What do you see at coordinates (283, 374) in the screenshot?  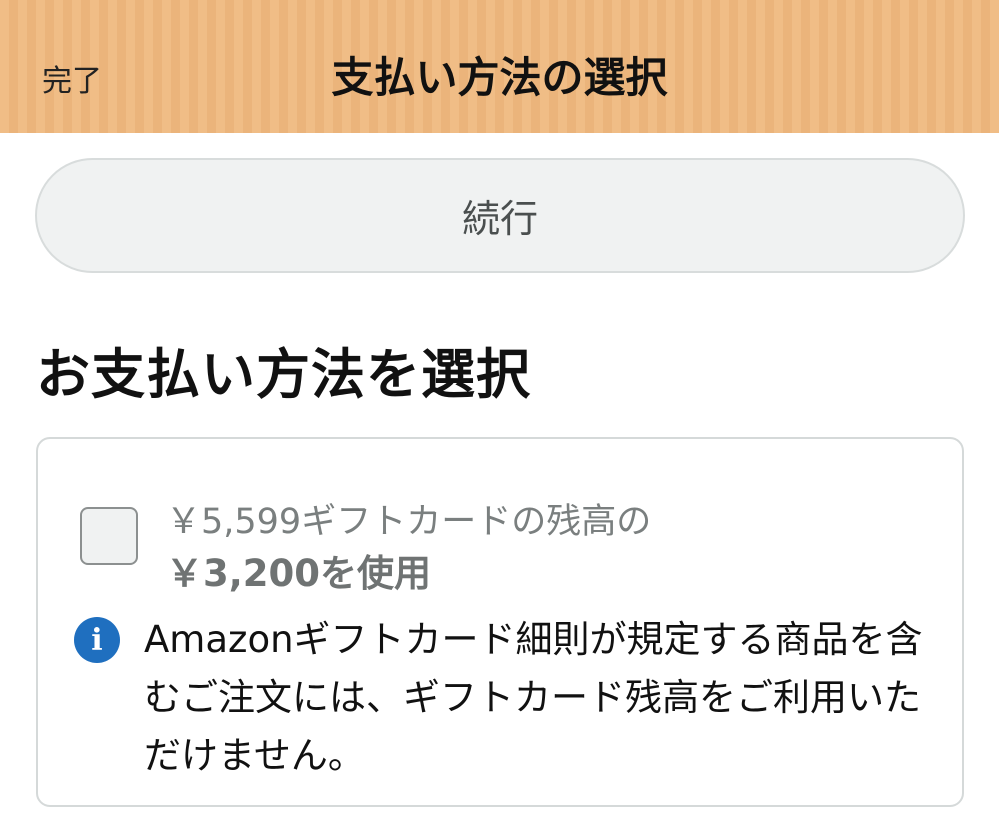 I see `section-heading: お支払い方法を選択` at bounding box center [283, 374].